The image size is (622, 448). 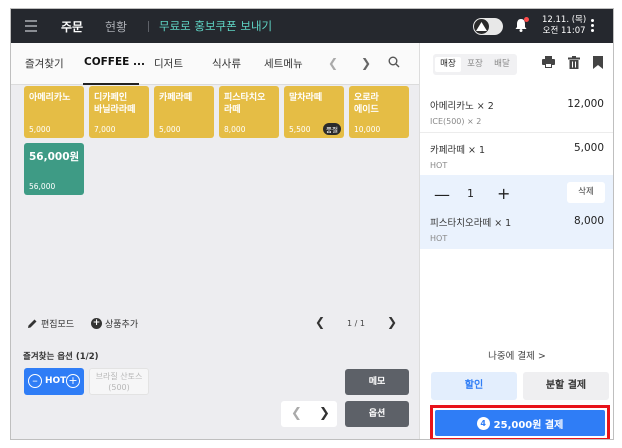 I want to click on product-tile: 오로라 에이드 10,000, so click(x=379, y=112).